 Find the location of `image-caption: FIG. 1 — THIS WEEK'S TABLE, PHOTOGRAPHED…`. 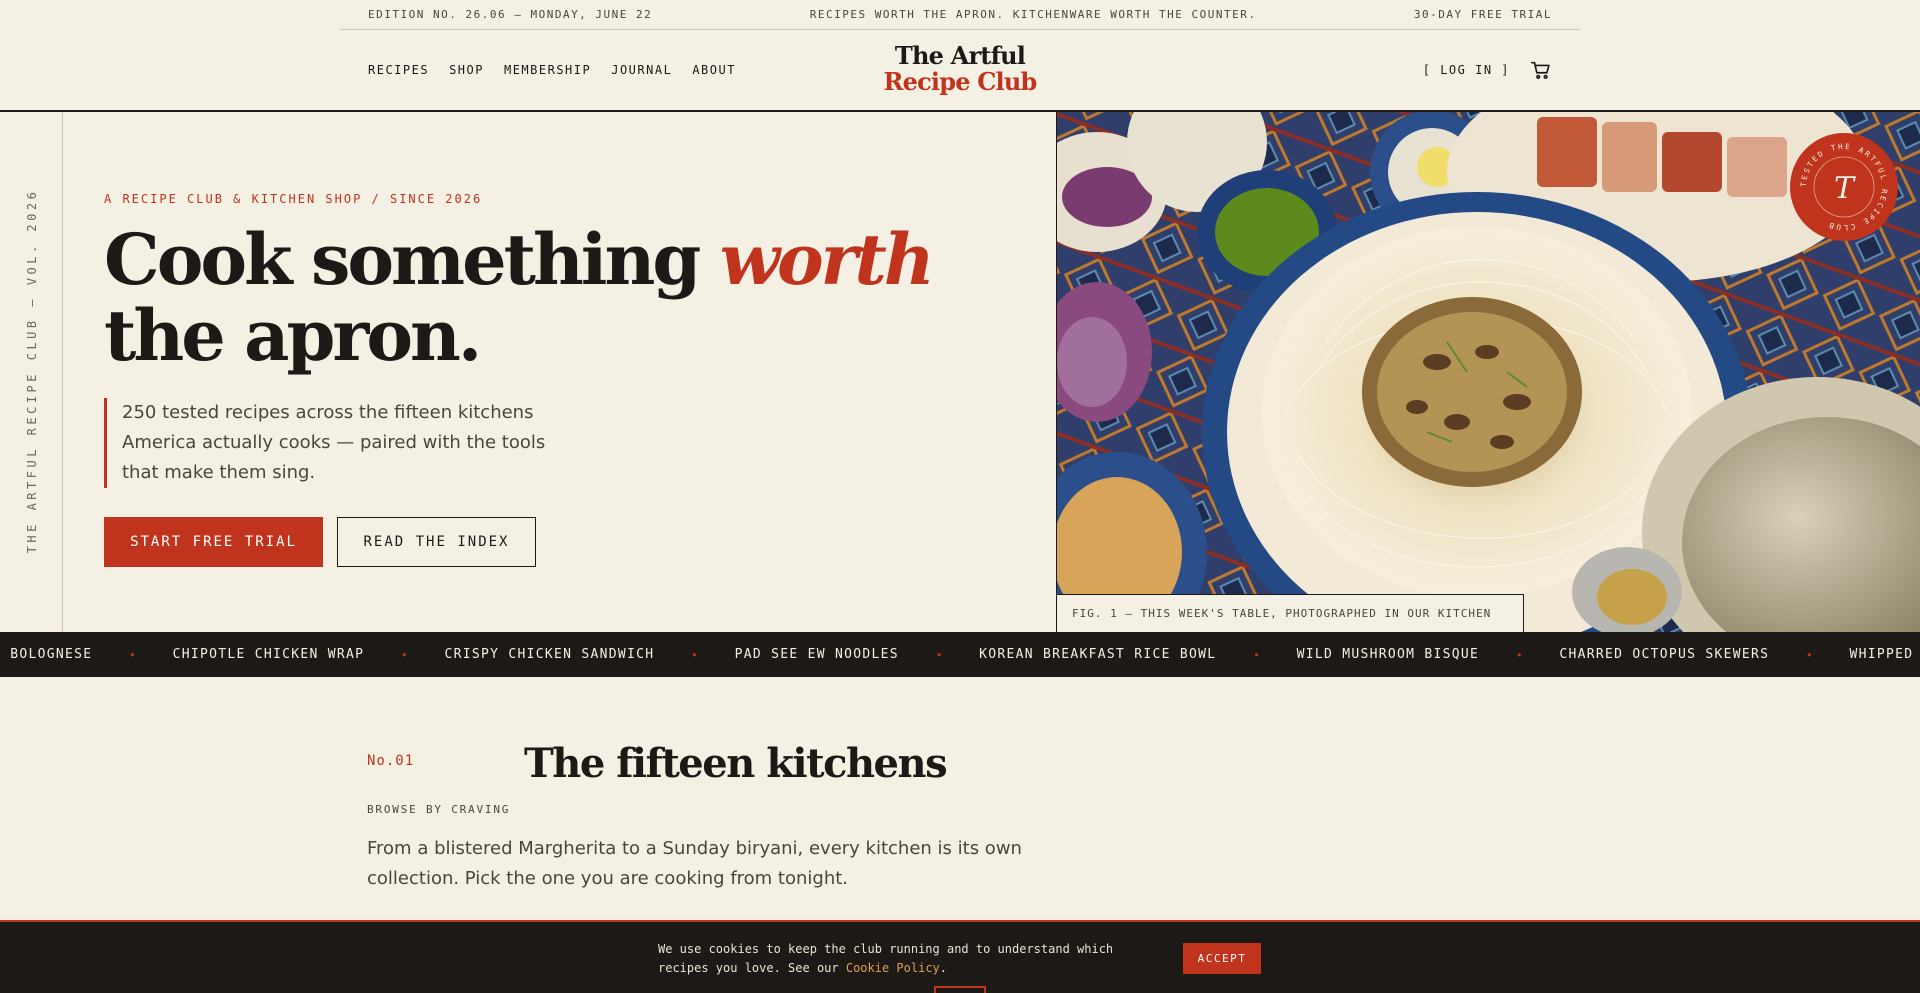

image-caption: FIG. 1 — THIS WEEK'S TABLE, PHOTOGRAPHED… is located at coordinates (1290, 613).